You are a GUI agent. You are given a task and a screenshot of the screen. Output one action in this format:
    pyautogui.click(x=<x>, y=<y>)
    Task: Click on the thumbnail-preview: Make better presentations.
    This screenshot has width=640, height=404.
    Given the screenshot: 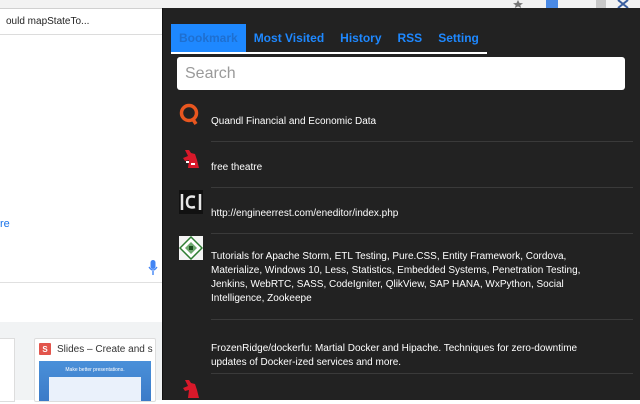 What is the action you would take?
    pyautogui.click(x=95, y=381)
    